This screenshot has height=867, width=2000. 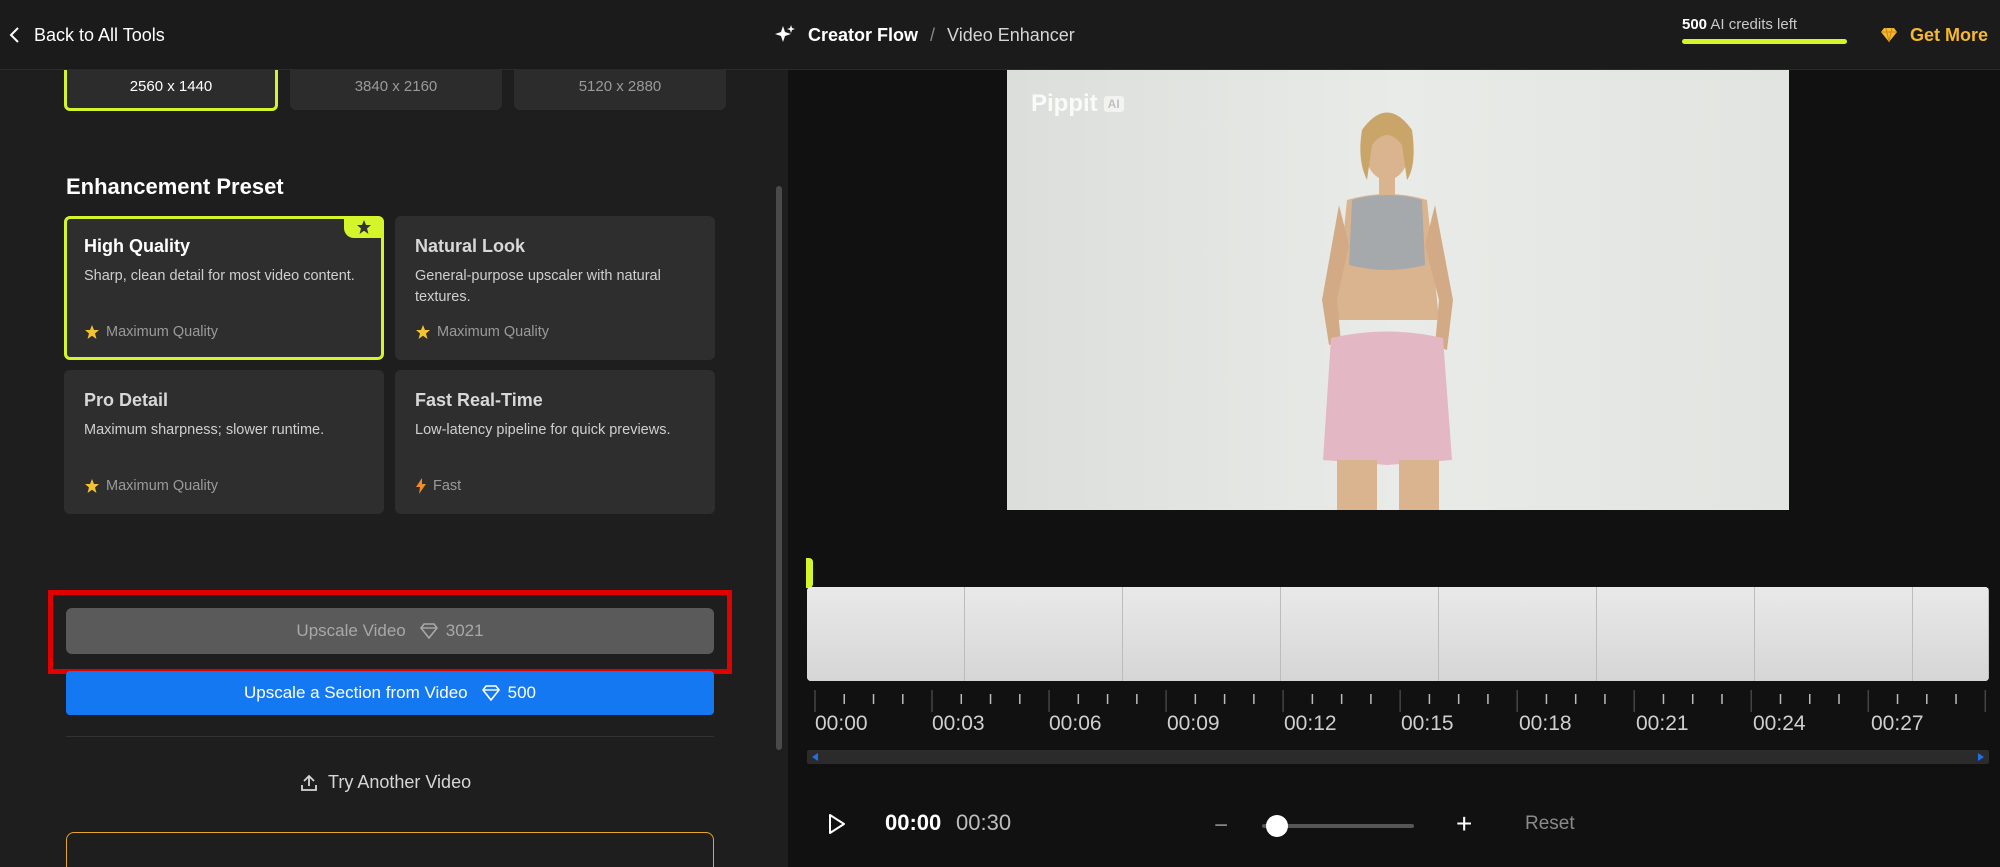 What do you see at coordinates (984, 822) in the screenshot?
I see `total-time: 00:30` at bounding box center [984, 822].